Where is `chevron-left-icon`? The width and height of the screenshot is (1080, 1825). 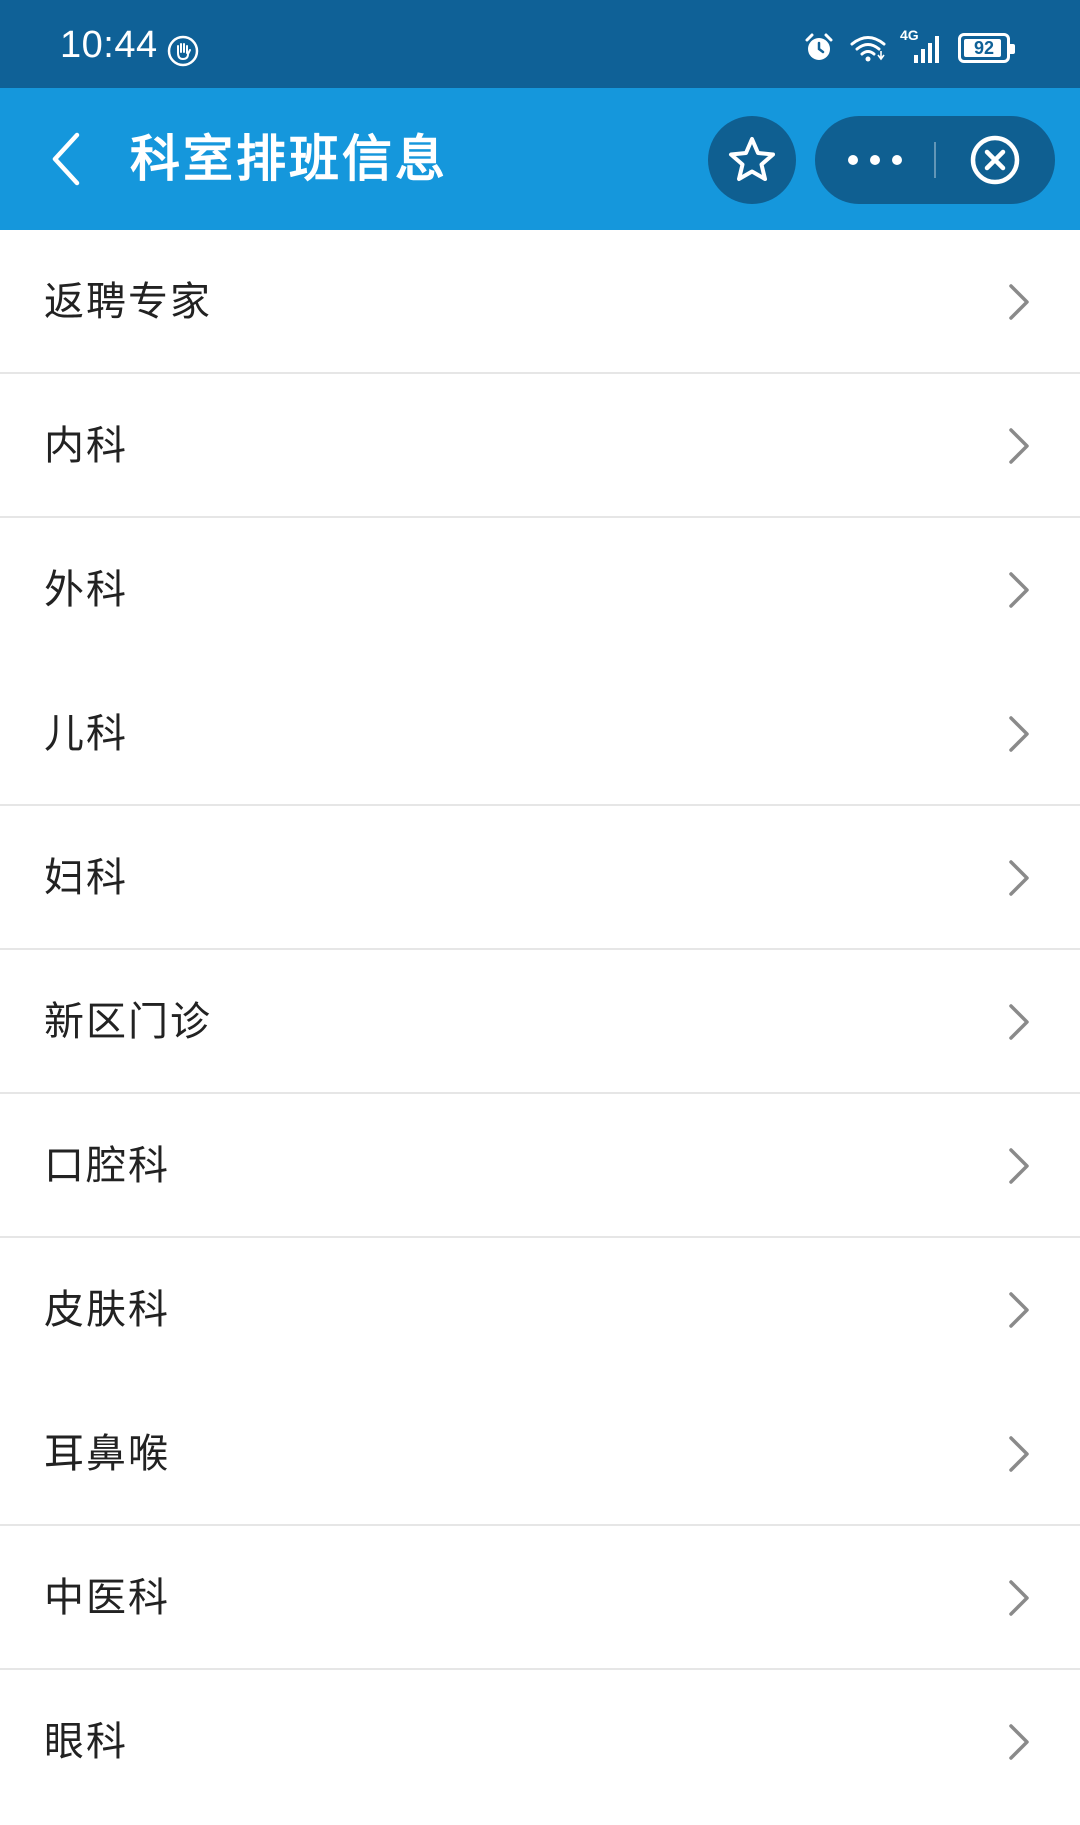
chevron-left-icon is located at coordinates (66, 159).